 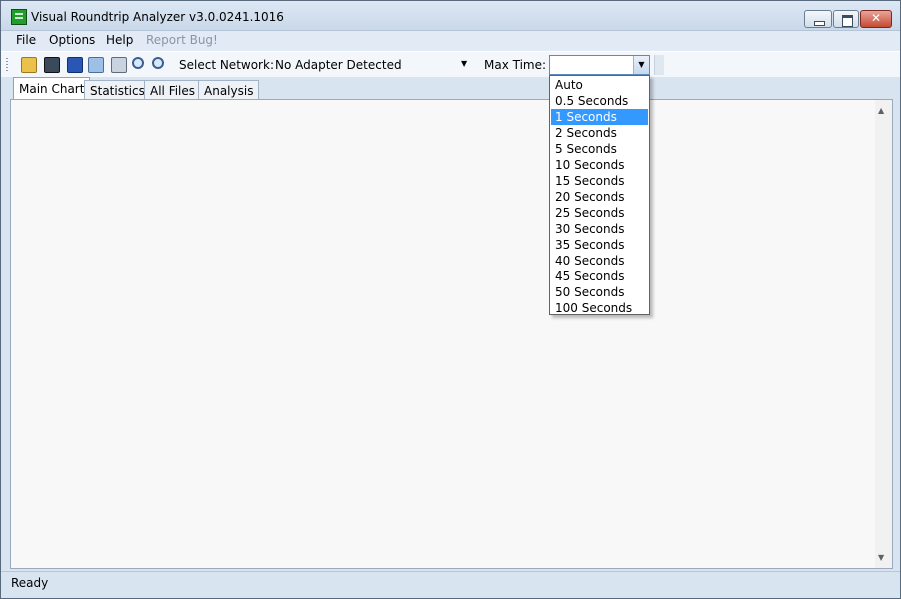 I want to click on tab-all-files: All Files, so click(x=173, y=90).